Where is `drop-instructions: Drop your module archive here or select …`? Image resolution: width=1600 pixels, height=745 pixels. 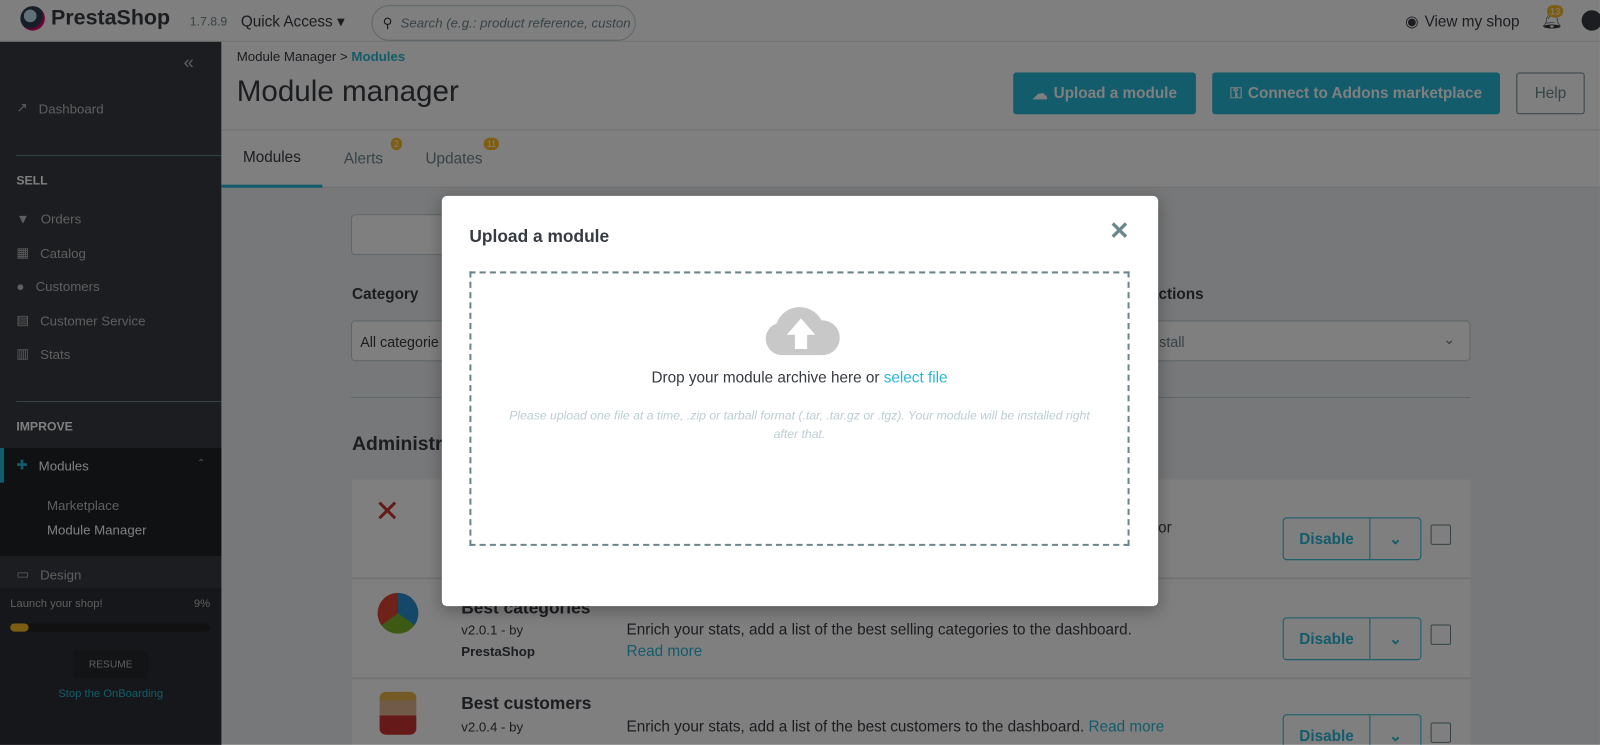 drop-instructions: Drop your module archive here or select … is located at coordinates (799, 378).